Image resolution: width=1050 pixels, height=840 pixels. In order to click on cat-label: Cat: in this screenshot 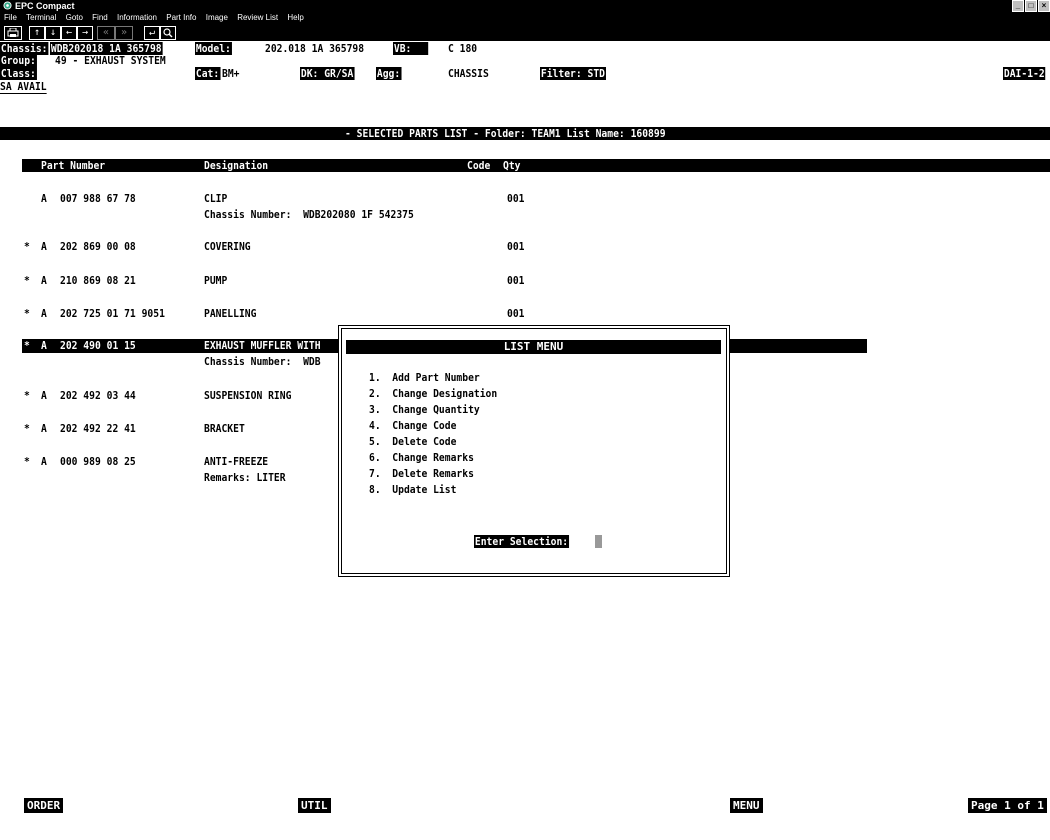, I will do `click(208, 73)`.